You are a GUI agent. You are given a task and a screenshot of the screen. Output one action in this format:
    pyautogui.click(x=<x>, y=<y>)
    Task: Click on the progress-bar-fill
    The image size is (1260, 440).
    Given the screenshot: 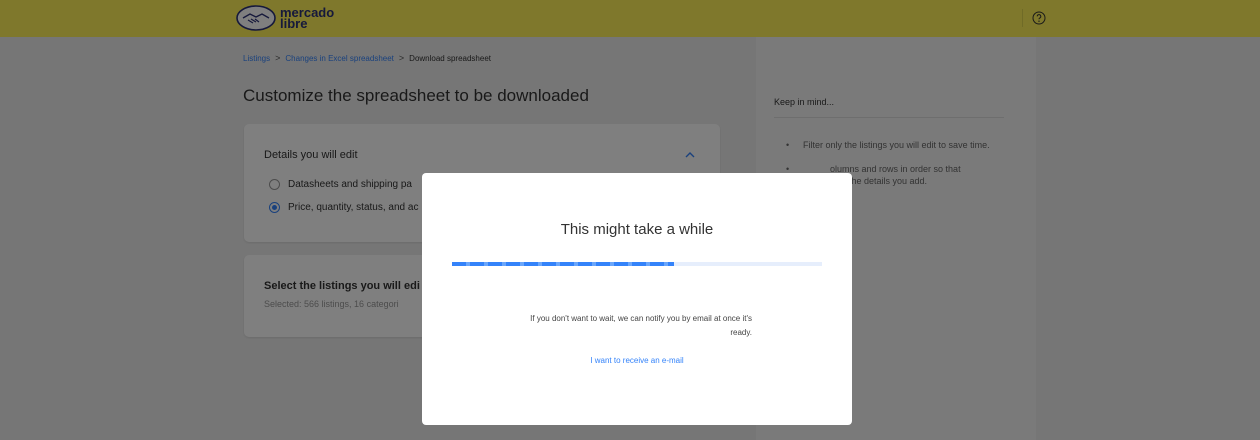 What is the action you would take?
    pyautogui.click(x=563, y=264)
    